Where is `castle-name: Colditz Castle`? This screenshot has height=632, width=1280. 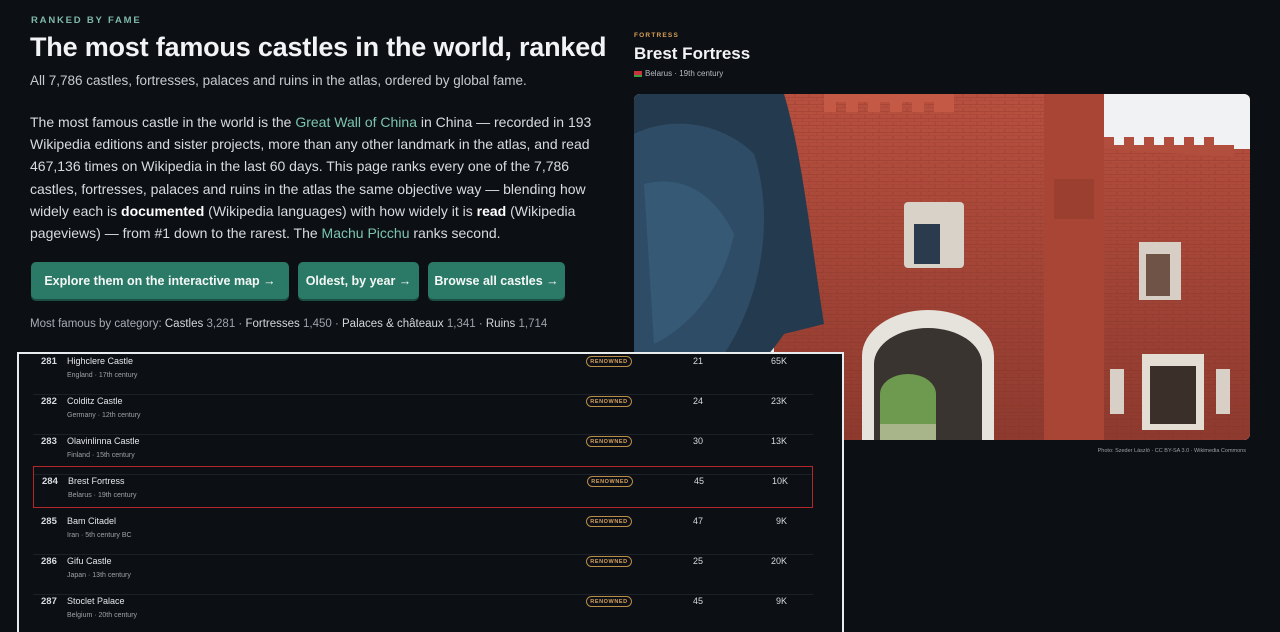
castle-name: Colditz Castle is located at coordinates (95, 401).